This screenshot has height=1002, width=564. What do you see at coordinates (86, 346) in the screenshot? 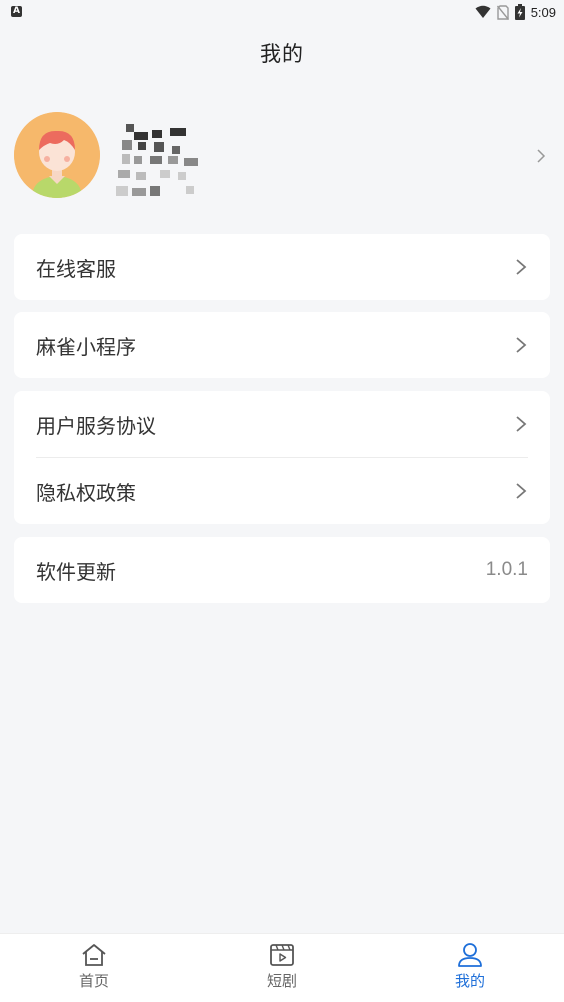
I see `menu-item-label: 麻雀小程序` at bounding box center [86, 346].